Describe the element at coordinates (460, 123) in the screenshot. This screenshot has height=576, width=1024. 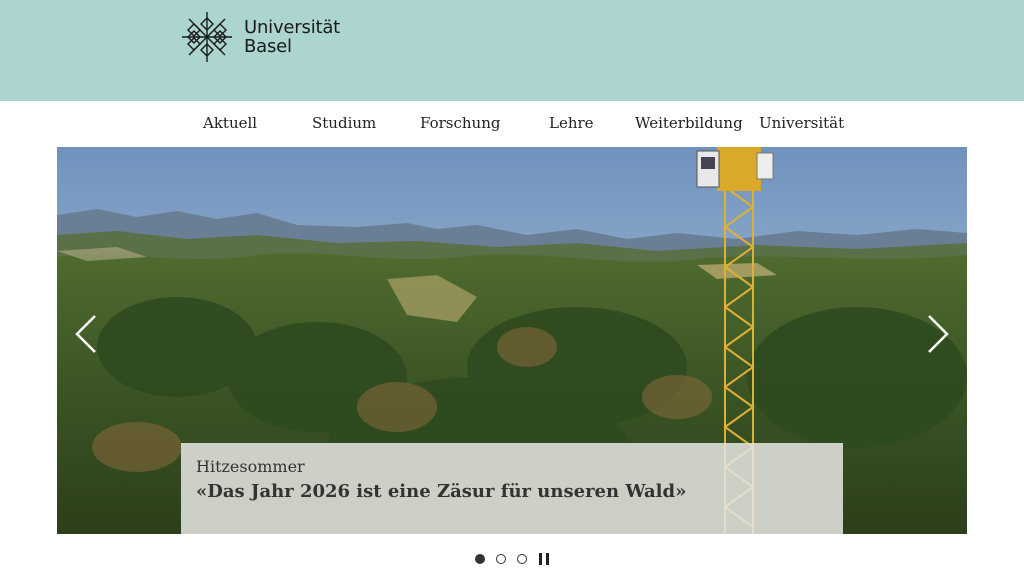
I see `nav-item-forschung: Forschung` at that location.